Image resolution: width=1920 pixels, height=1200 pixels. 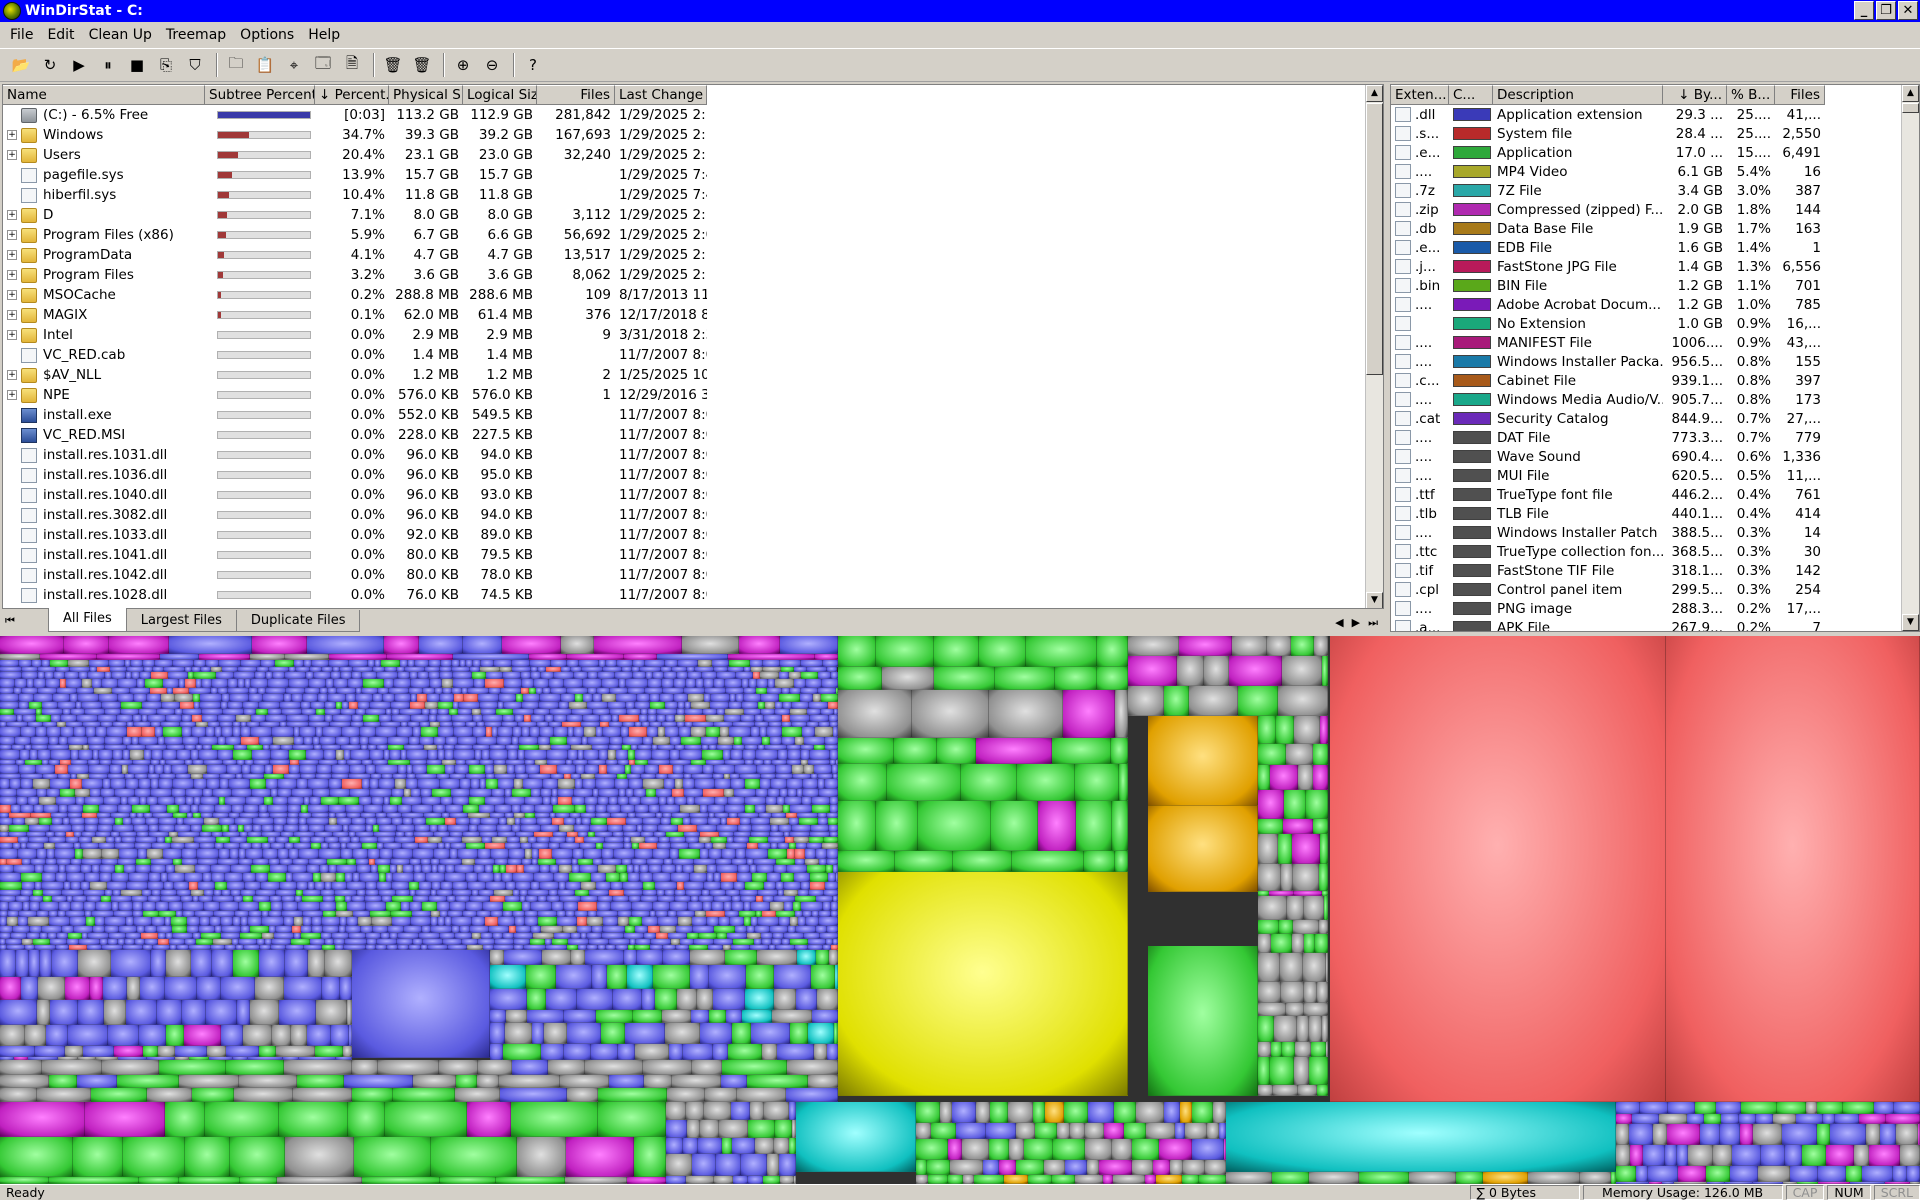 I want to click on filter-icon: ⛉, so click(x=195, y=65).